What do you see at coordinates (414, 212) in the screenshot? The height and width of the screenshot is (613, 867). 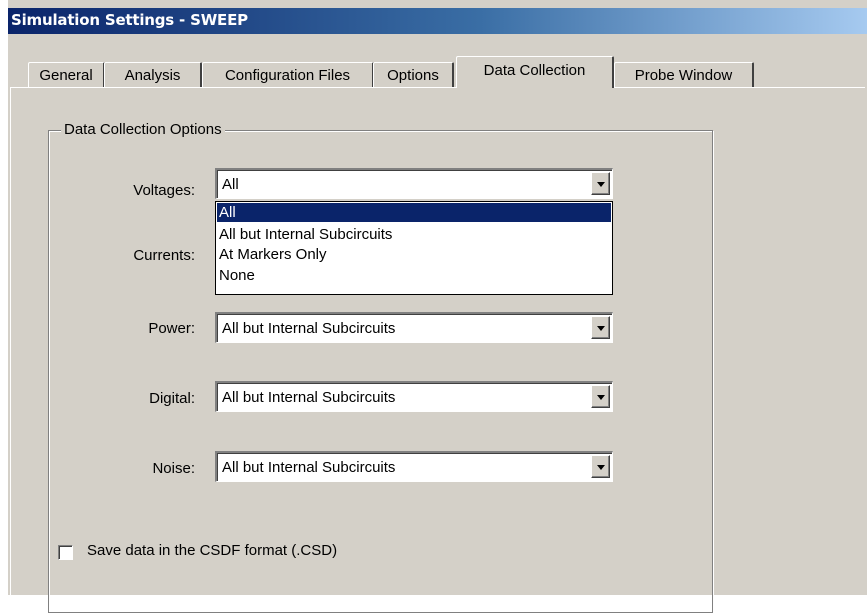 I see `dropdown-option-all: All` at bounding box center [414, 212].